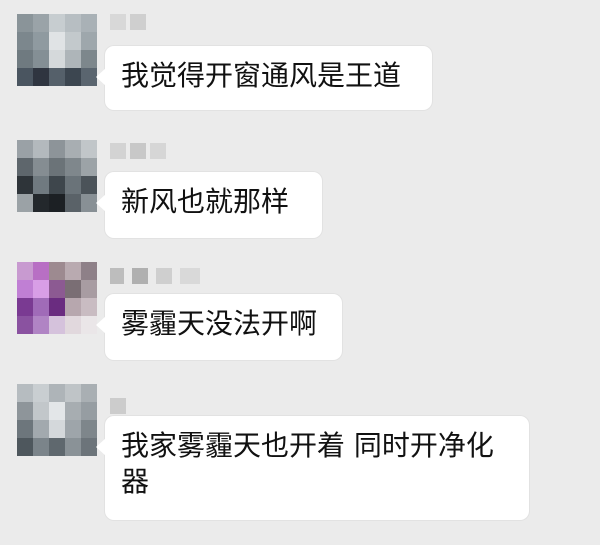 The image size is (600, 545). What do you see at coordinates (209, 205) in the screenshot?
I see `message-bubble: 新风也就那样` at bounding box center [209, 205].